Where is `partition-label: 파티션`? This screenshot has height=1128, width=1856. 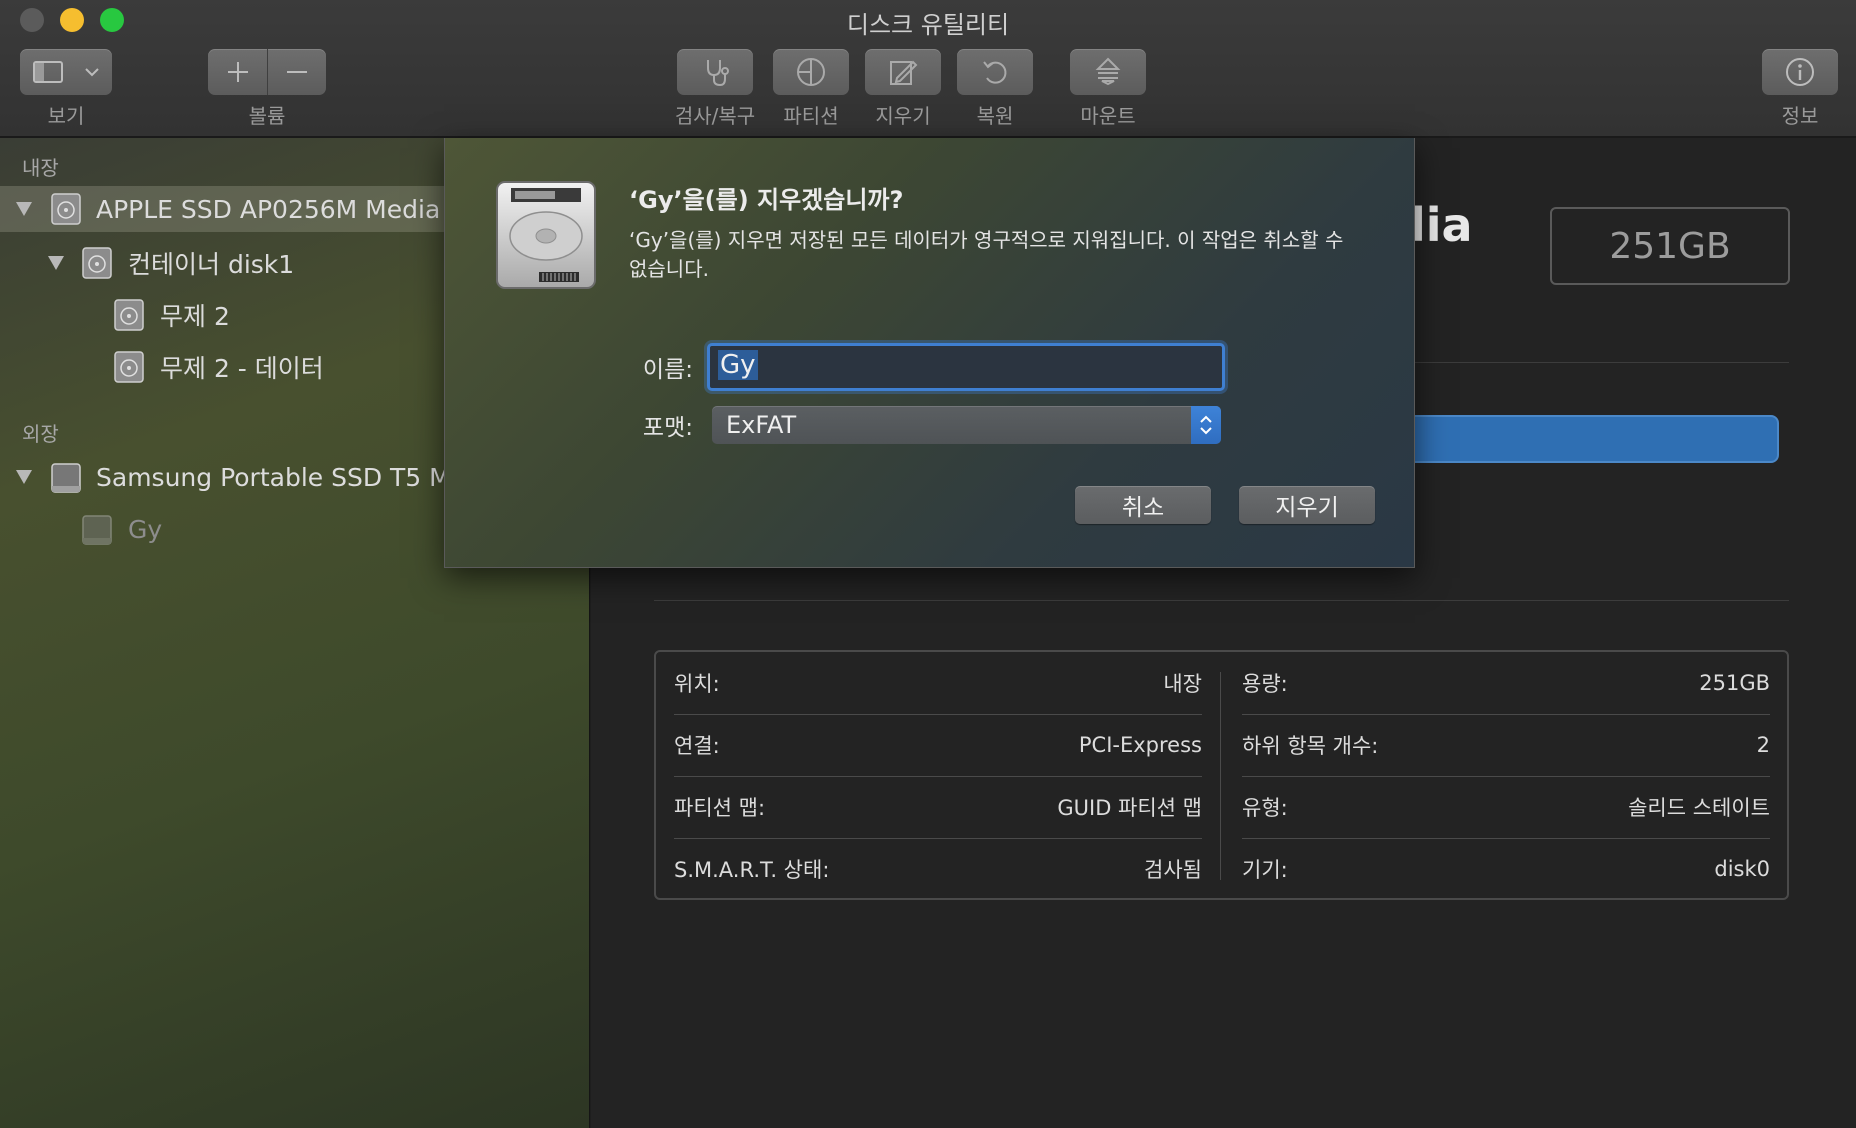 partition-label: 파티션 is located at coordinates (811, 116).